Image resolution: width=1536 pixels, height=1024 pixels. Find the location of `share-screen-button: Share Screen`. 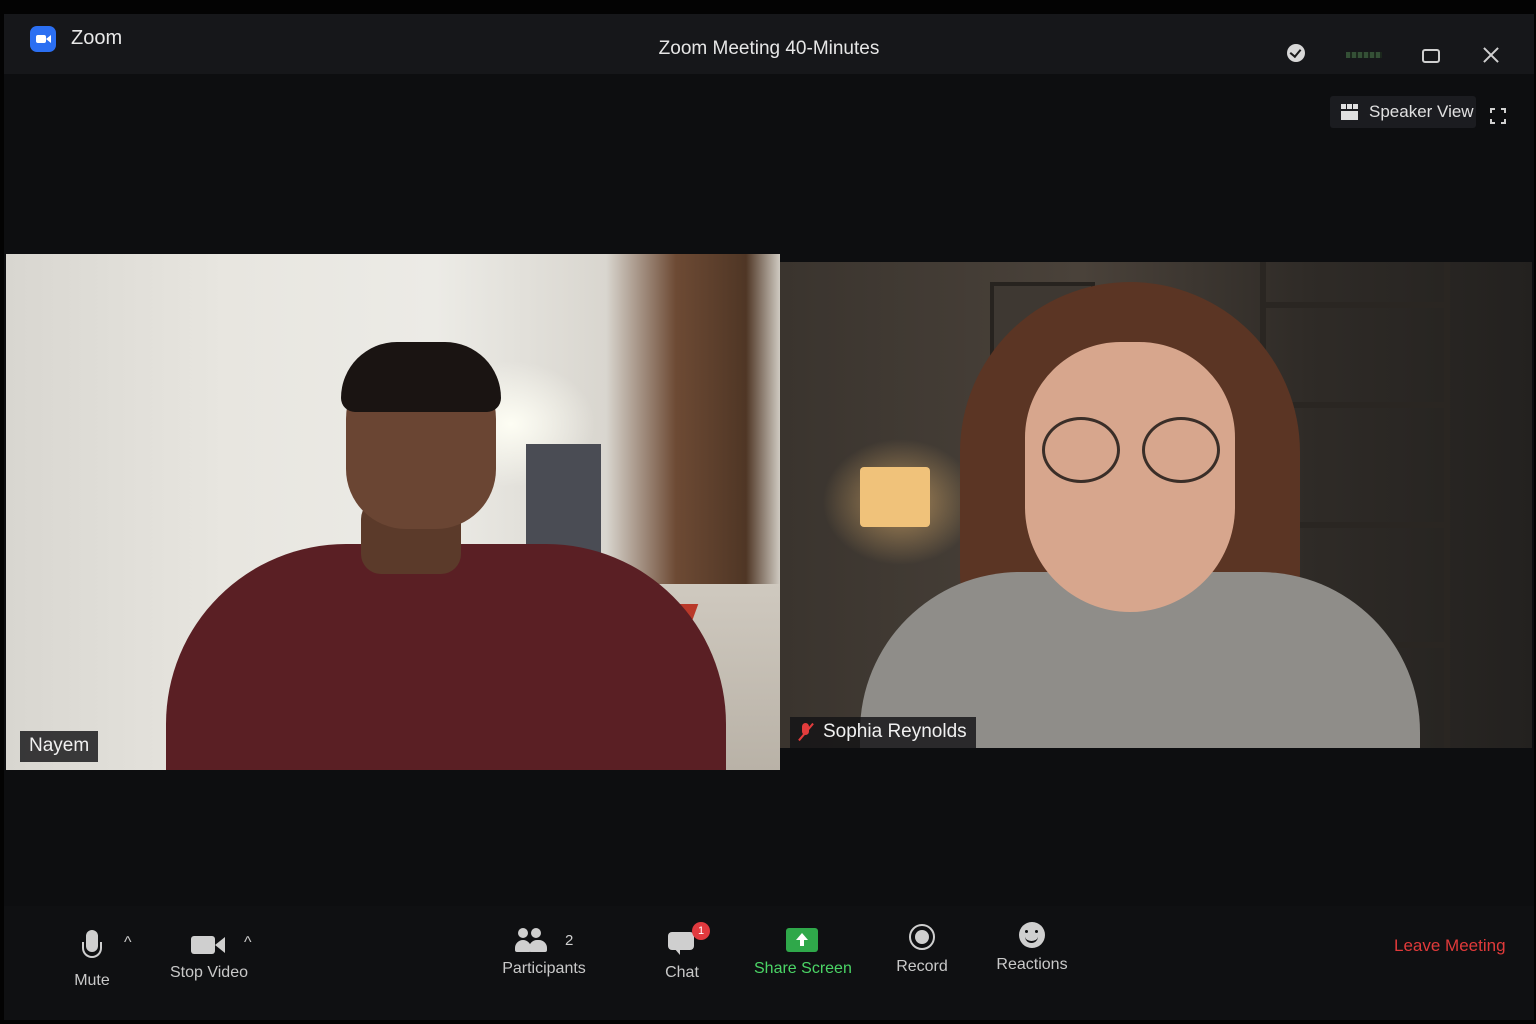

share-screen-button: Share Screen is located at coordinates (803, 953).